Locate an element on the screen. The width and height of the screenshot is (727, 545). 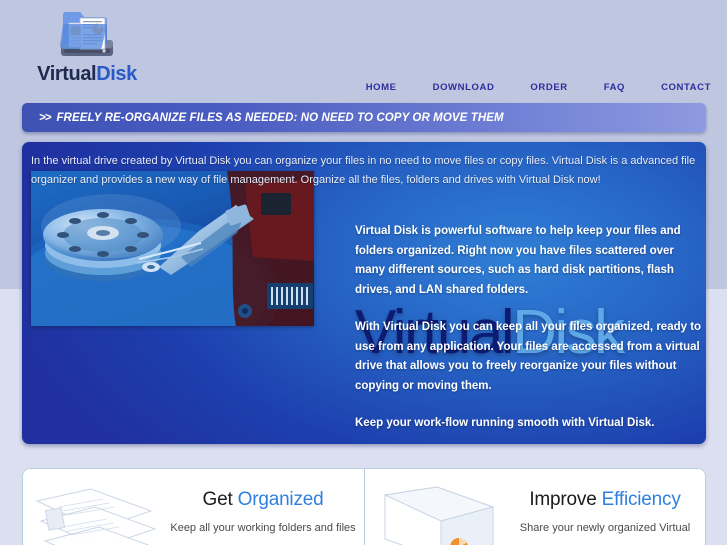
nav-item-faq: FAQ is located at coordinates (614, 87).